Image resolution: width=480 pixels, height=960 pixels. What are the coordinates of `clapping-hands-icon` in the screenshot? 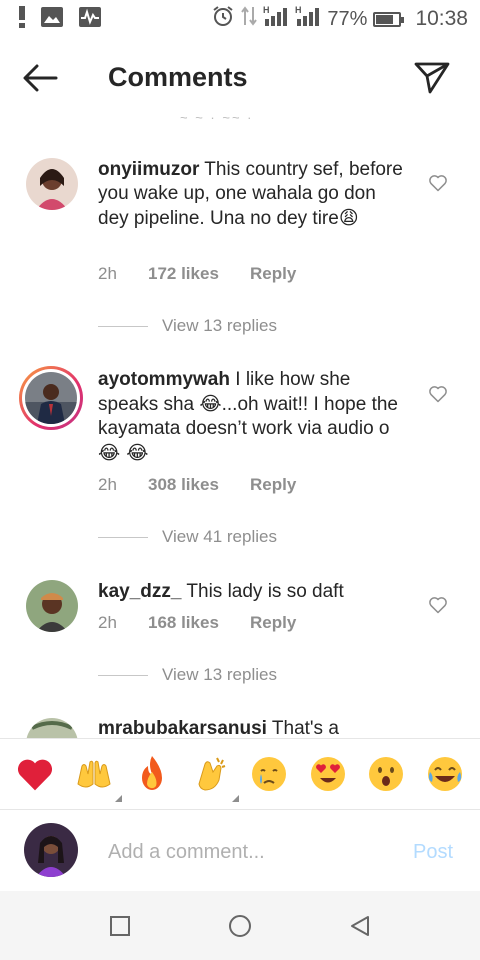 It's located at (212, 774).